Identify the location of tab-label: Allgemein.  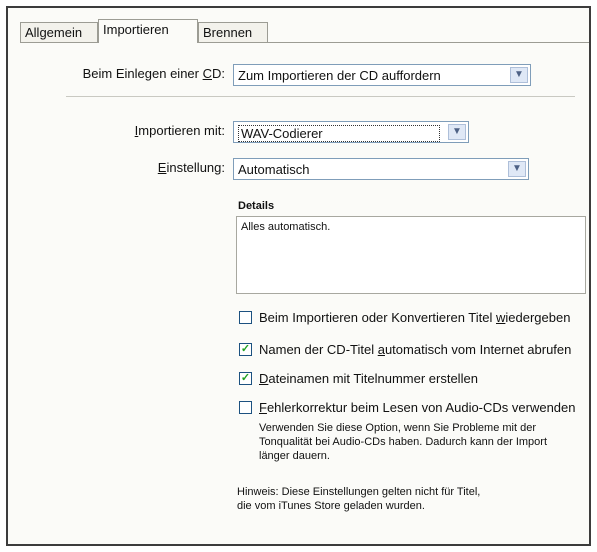
(54, 32).